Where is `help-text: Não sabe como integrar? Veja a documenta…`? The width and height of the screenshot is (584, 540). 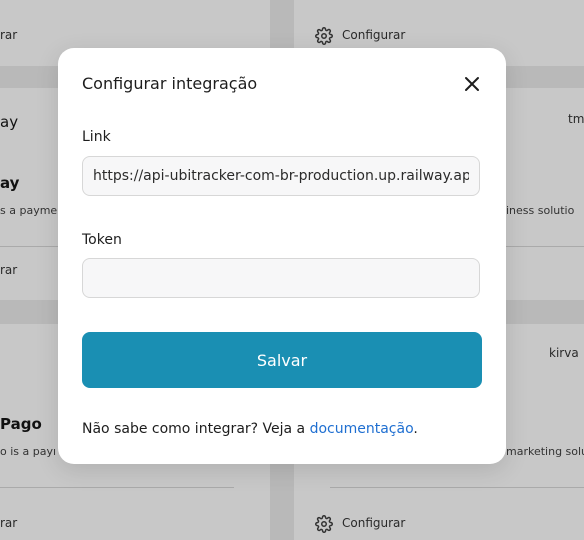
help-text: Não sabe como integrar? Veja a documenta… is located at coordinates (250, 429).